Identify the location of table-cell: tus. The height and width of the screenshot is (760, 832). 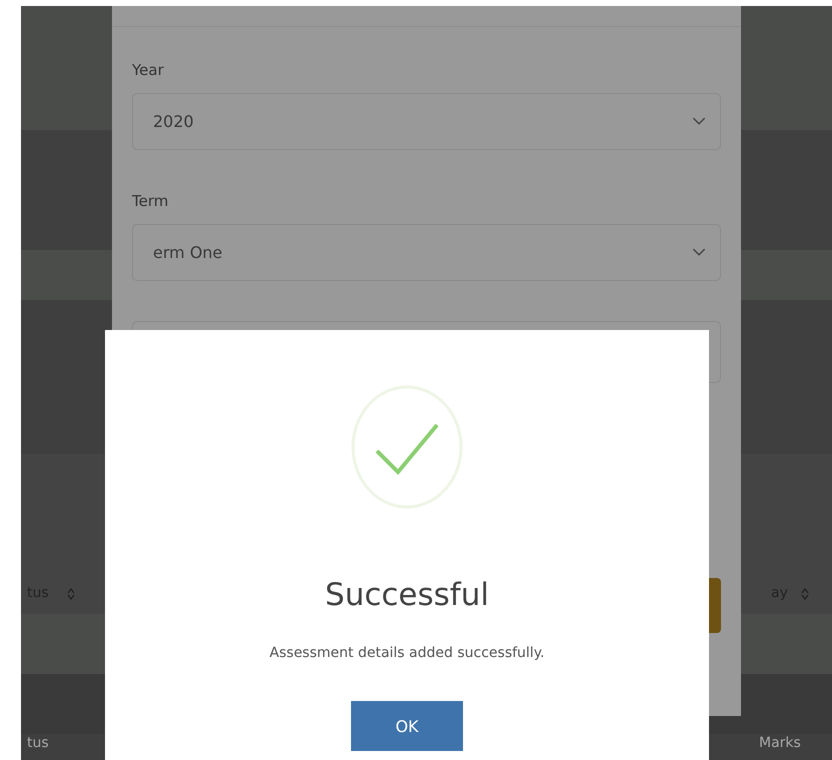
(38, 743).